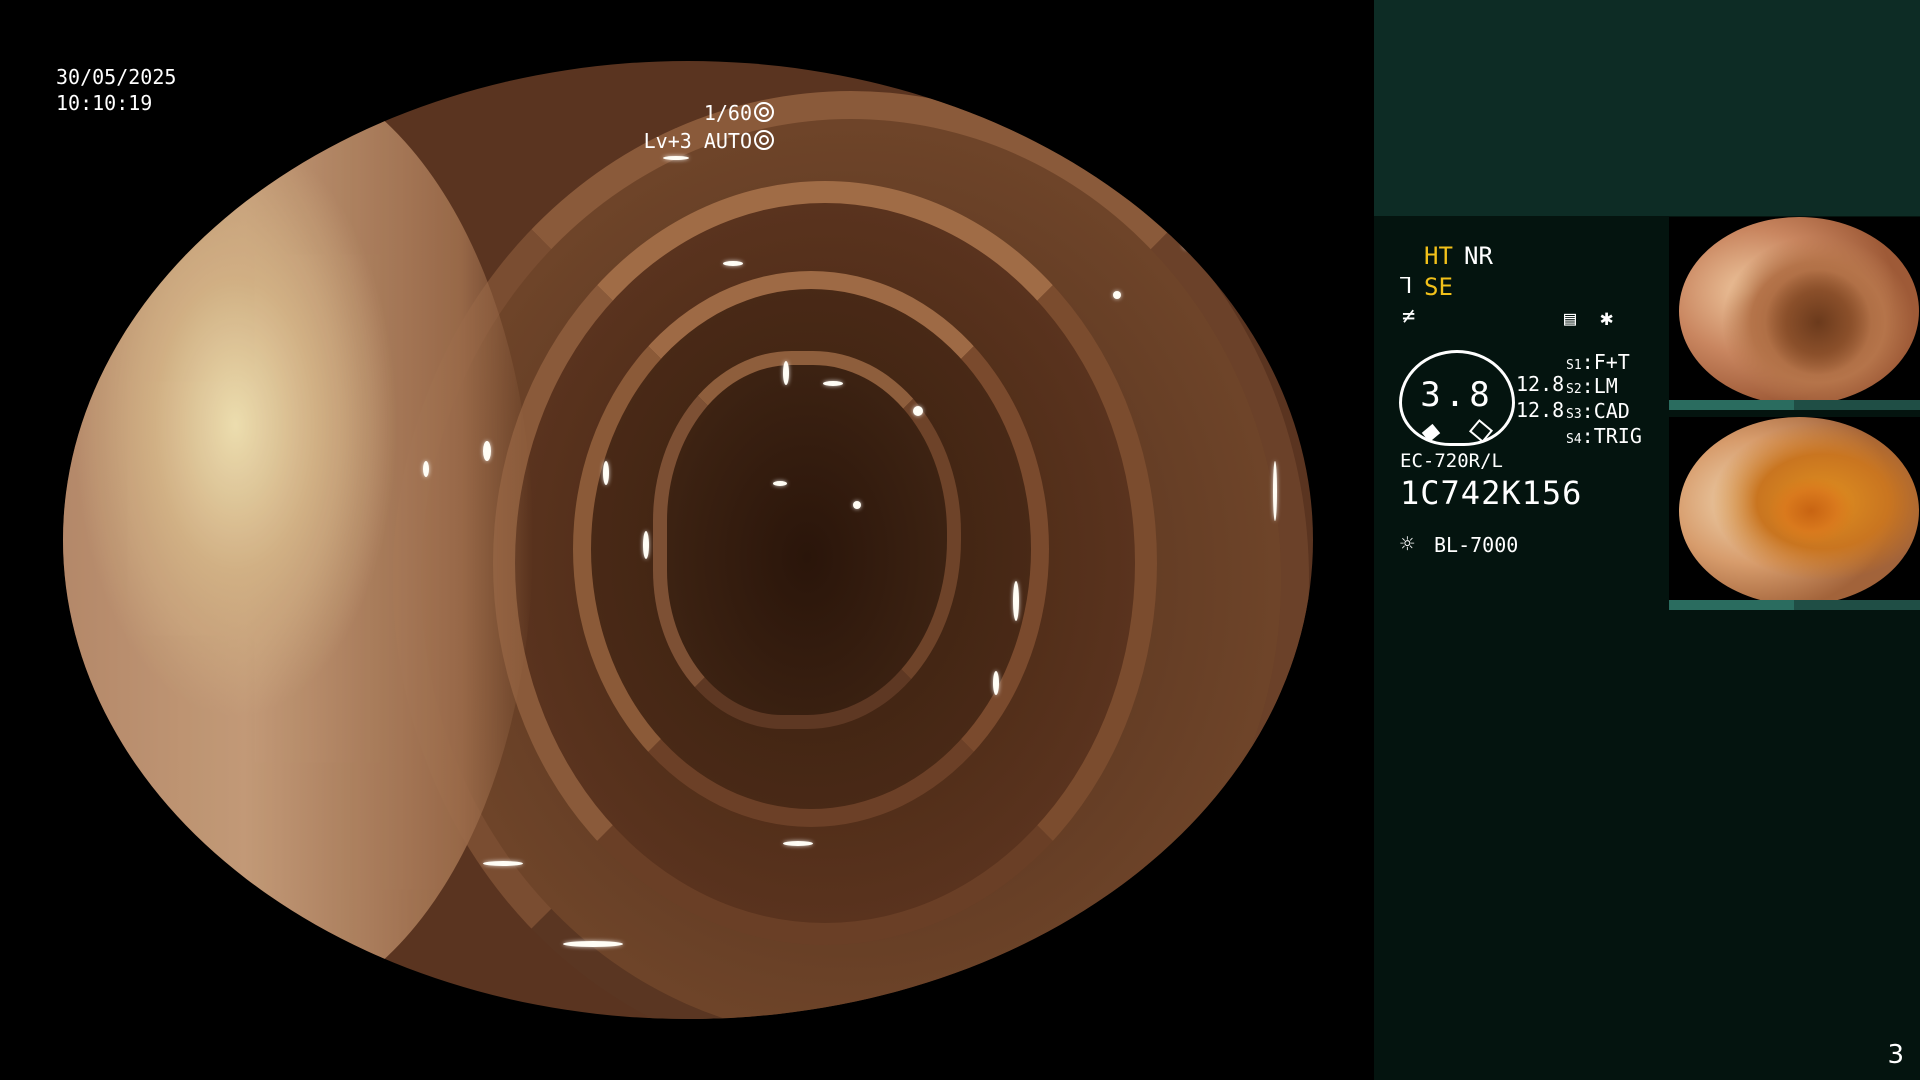 Image resolution: width=1920 pixels, height=1080 pixels. I want to click on capture-time: 10:10:19, so click(104, 103).